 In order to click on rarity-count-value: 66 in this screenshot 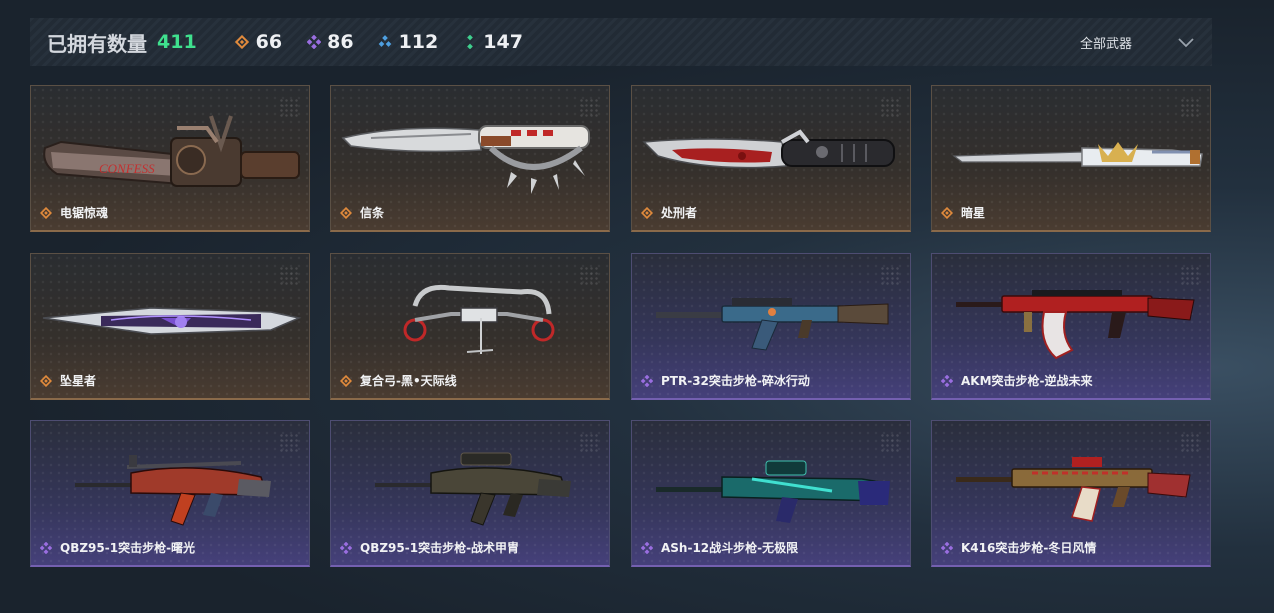, I will do `click(269, 42)`.